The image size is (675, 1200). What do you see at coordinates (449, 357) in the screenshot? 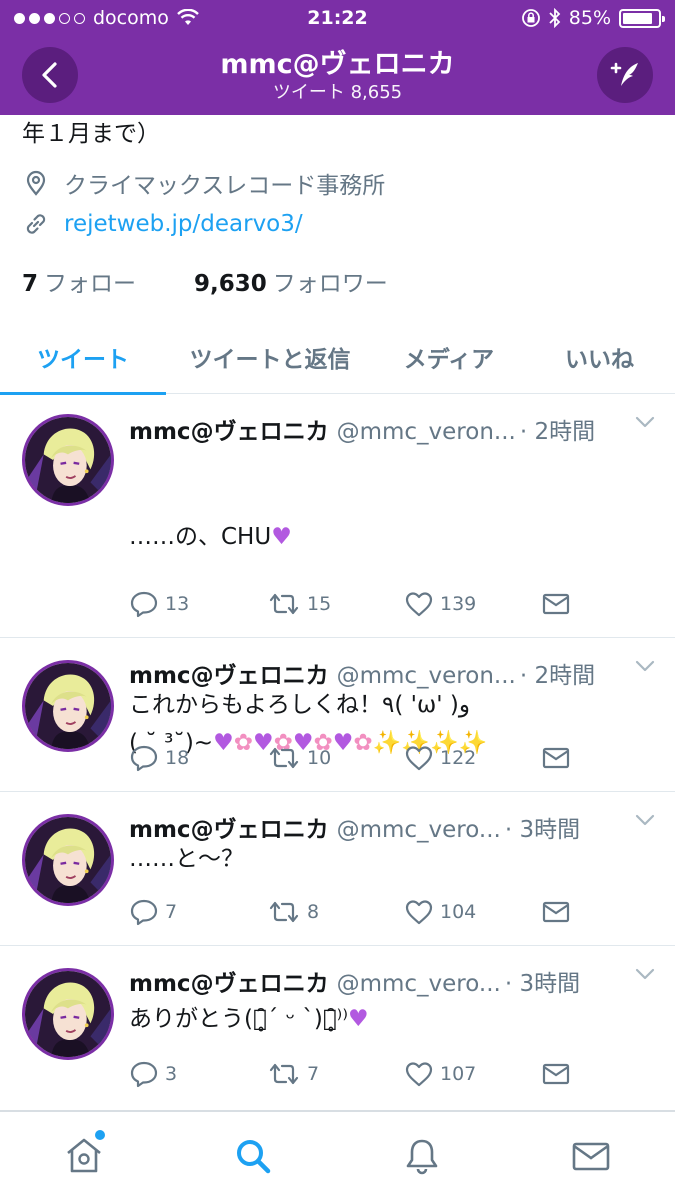
I see `tab-media: メディア` at bounding box center [449, 357].